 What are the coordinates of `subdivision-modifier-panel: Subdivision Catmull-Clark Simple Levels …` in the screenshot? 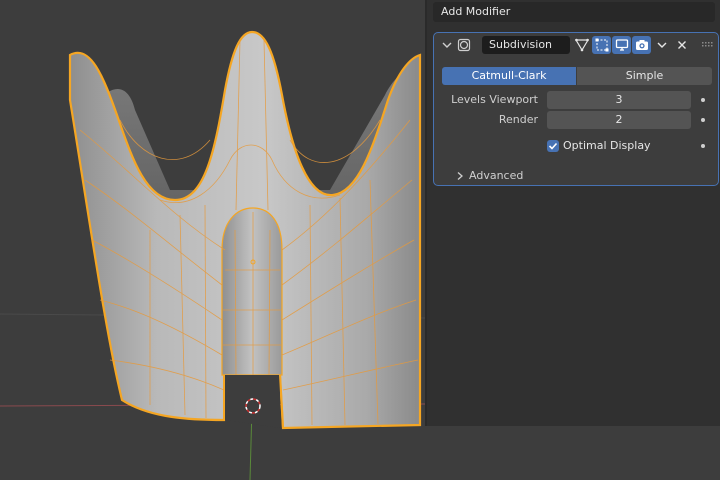 It's located at (576, 109).